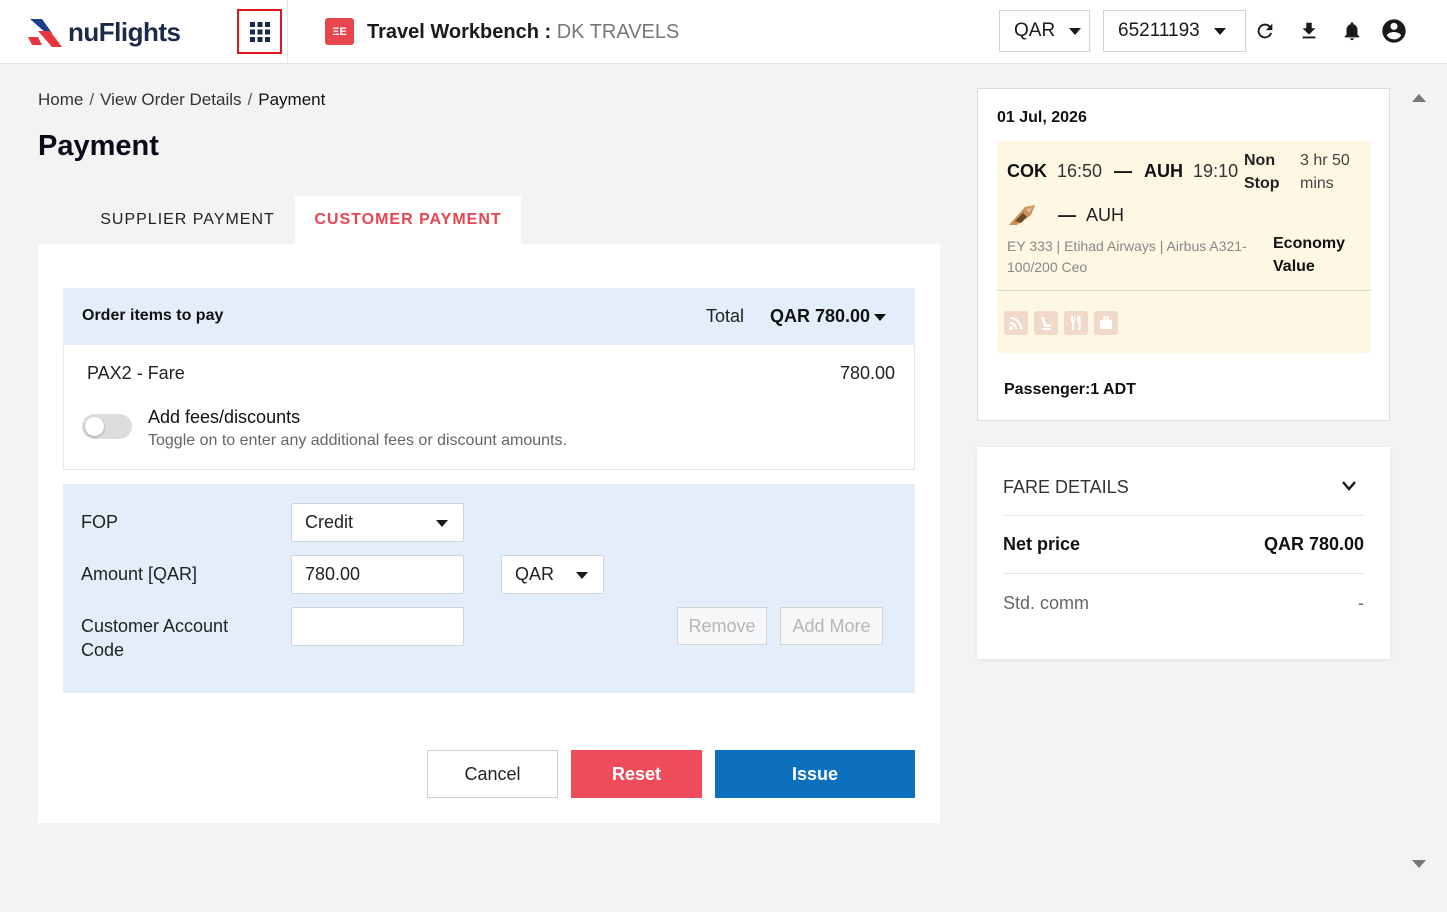 This screenshot has width=1447, height=912. Describe the element at coordinates (1046, 323) in the screenshot. I see `seat-icon` at that location.